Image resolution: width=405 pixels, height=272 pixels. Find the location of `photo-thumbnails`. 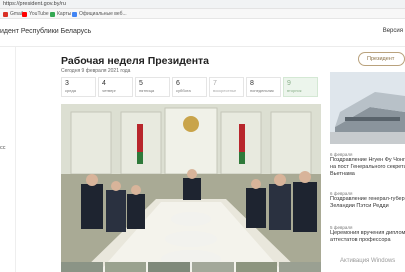

photo-thumbnails is located at coordinates (191, 267).